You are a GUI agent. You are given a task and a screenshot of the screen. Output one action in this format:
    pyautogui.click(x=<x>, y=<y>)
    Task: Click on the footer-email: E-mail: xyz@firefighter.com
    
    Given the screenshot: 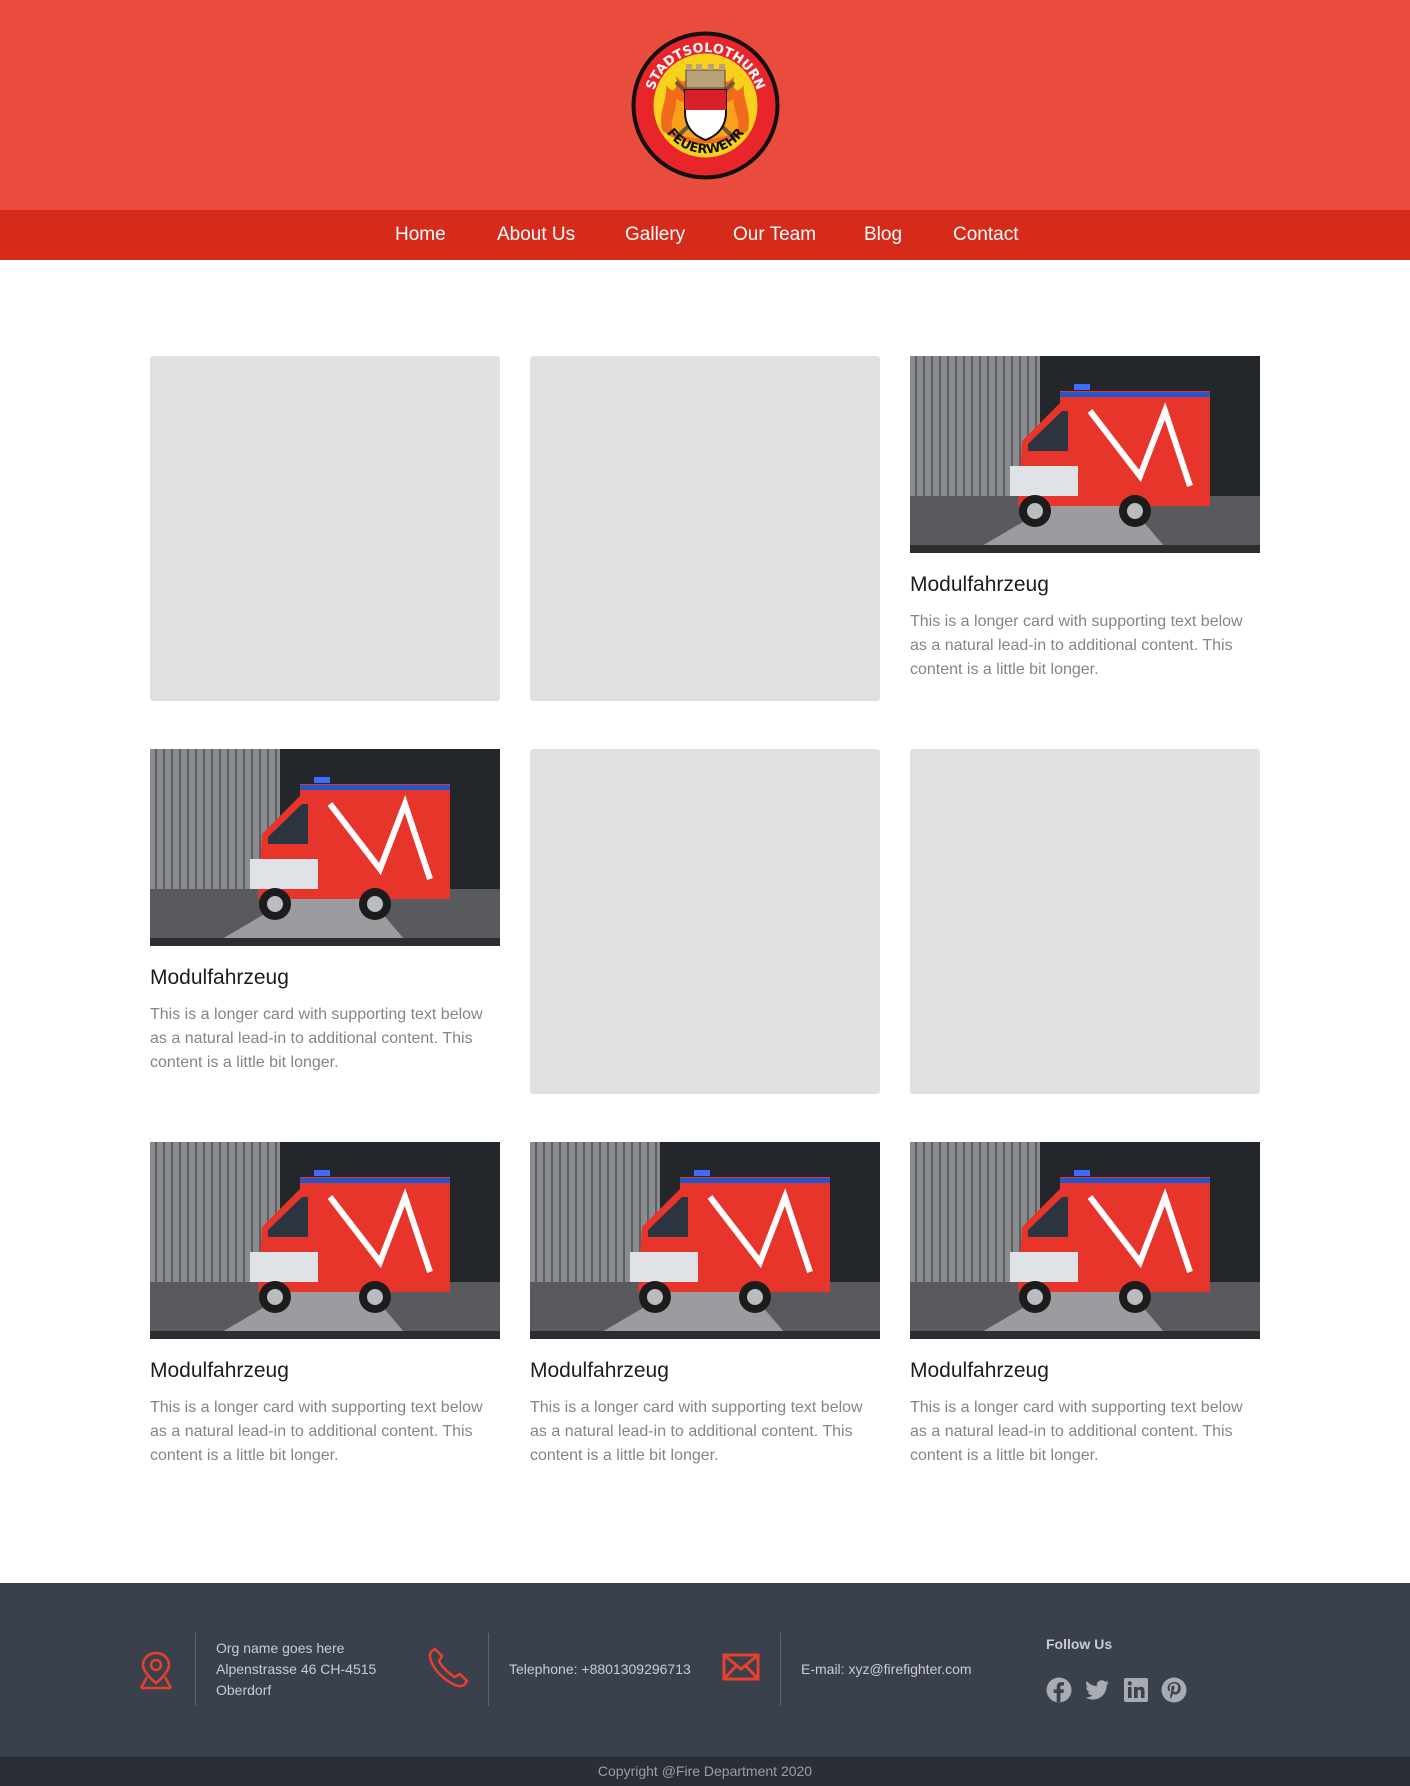 What is the action you would take?
    pyautogui.click(x=886, y=1669)
    